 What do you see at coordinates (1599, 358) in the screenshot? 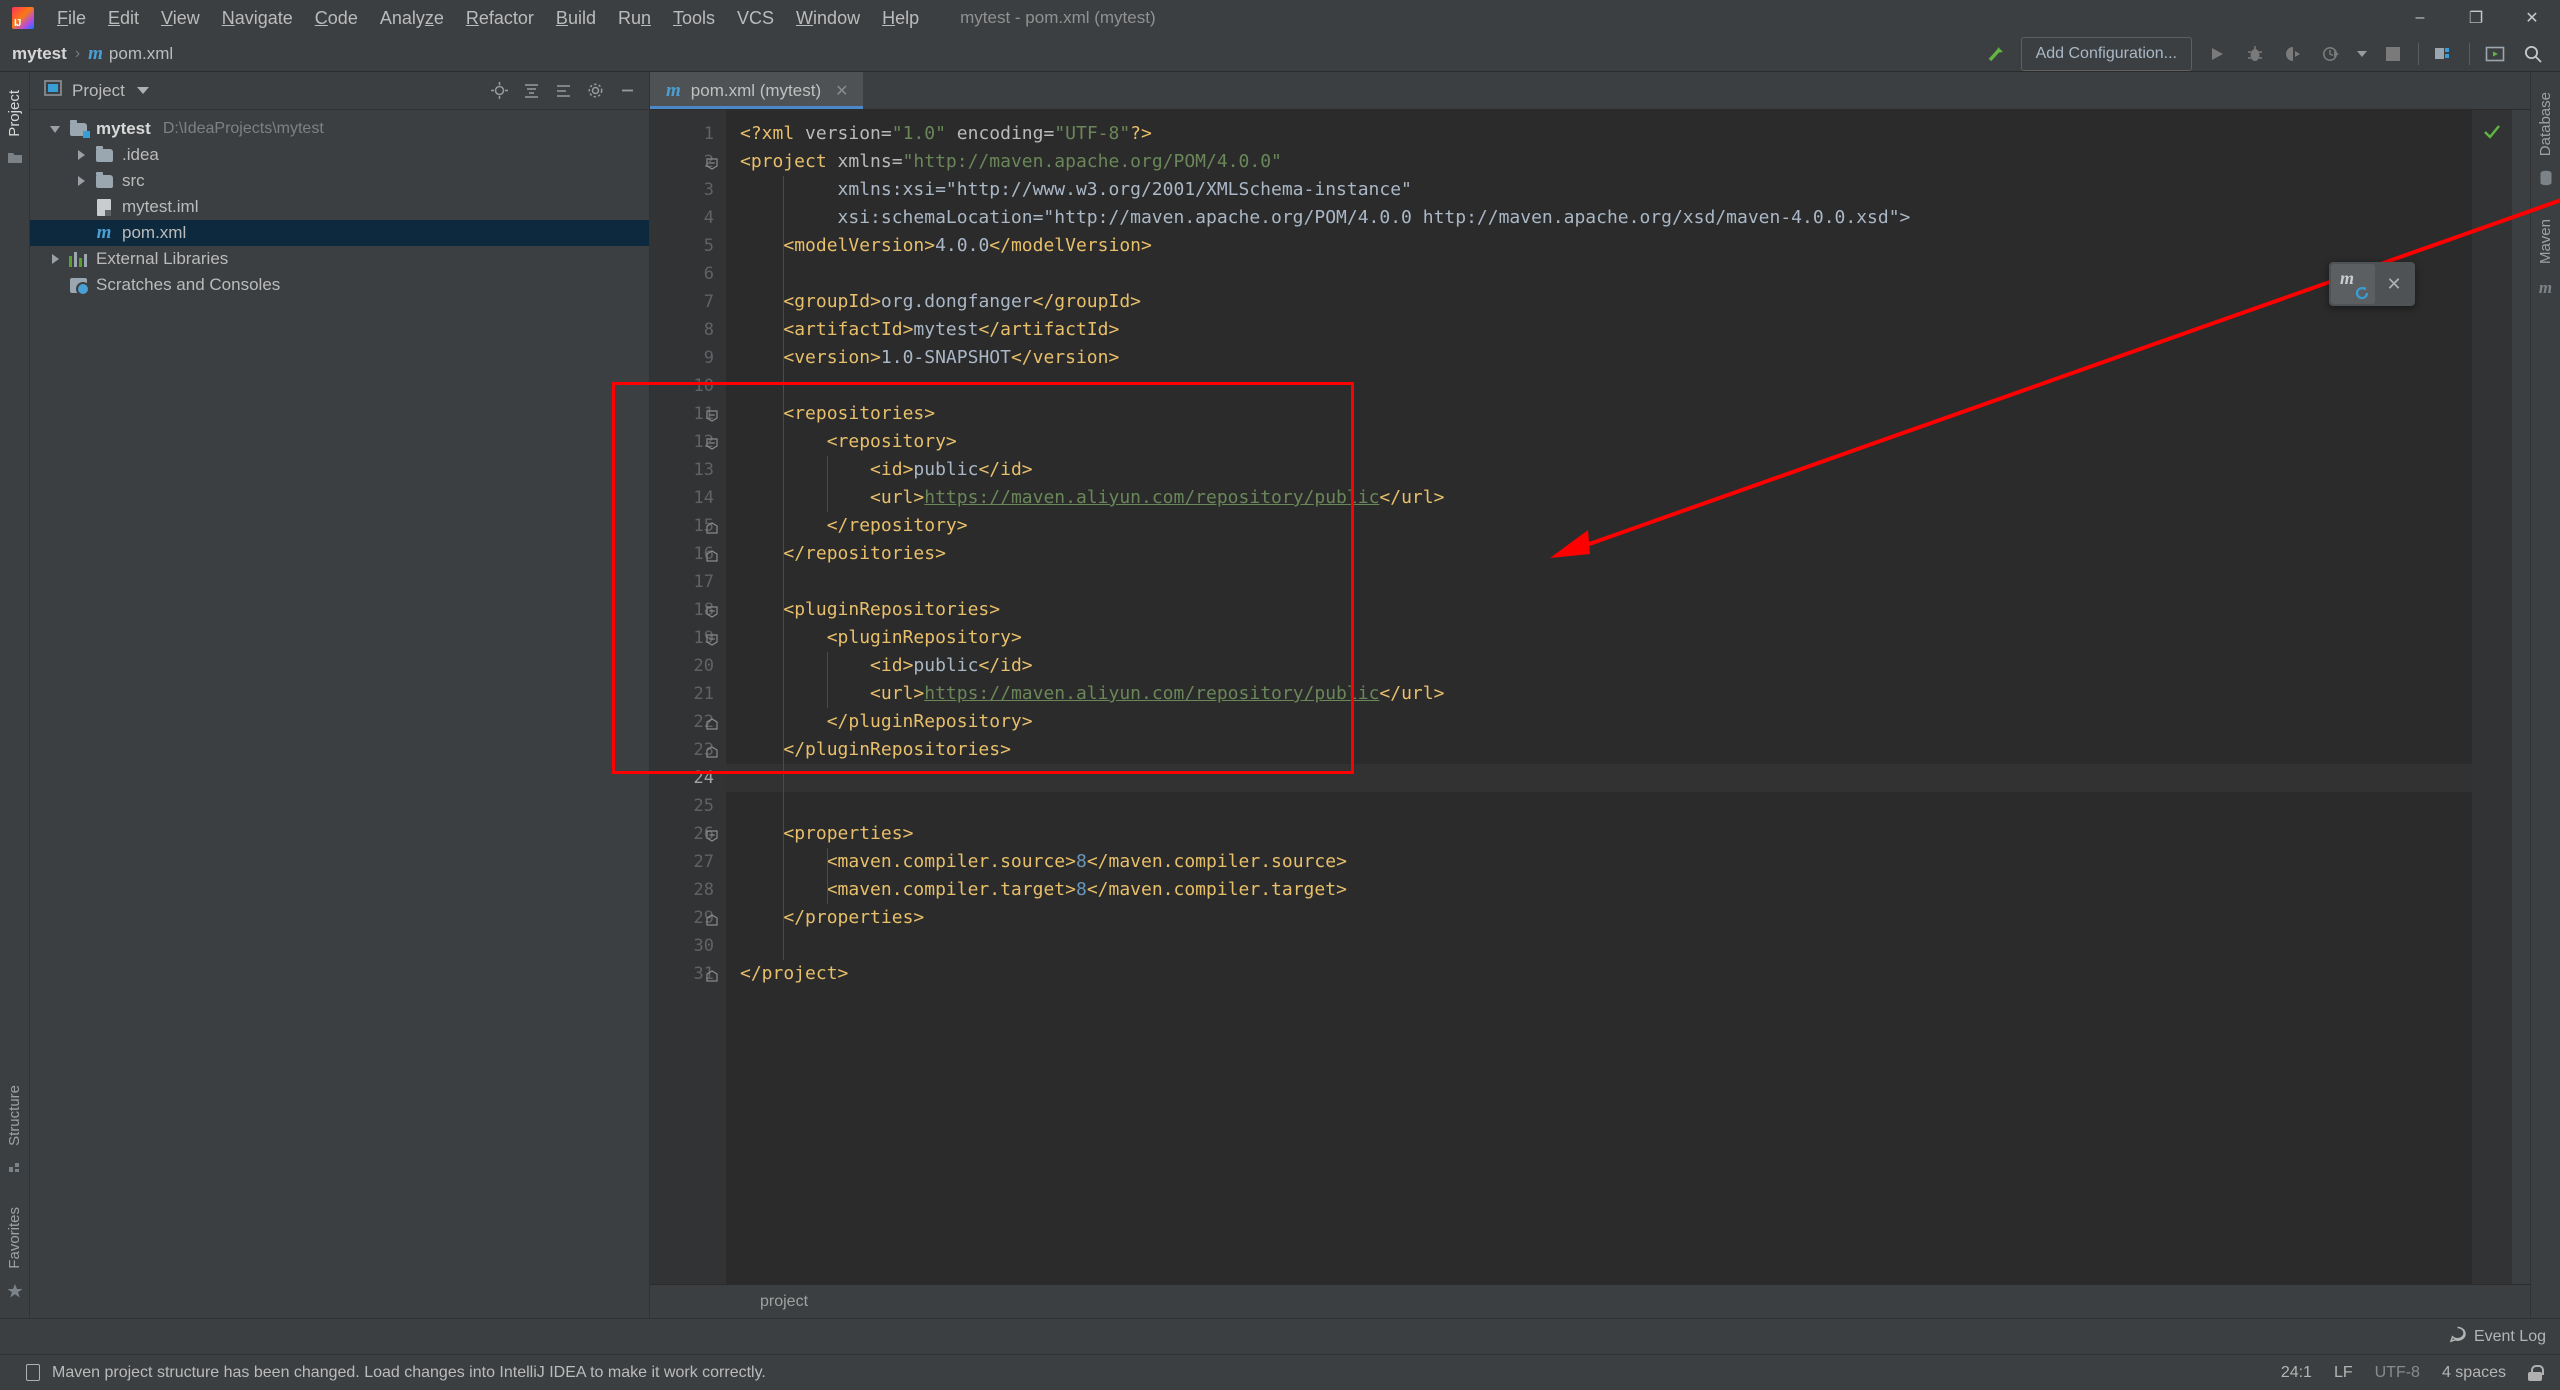
I see `code-line: <version>1.0-SNAPSHOT</version>` at bounding box center [1599, 358].